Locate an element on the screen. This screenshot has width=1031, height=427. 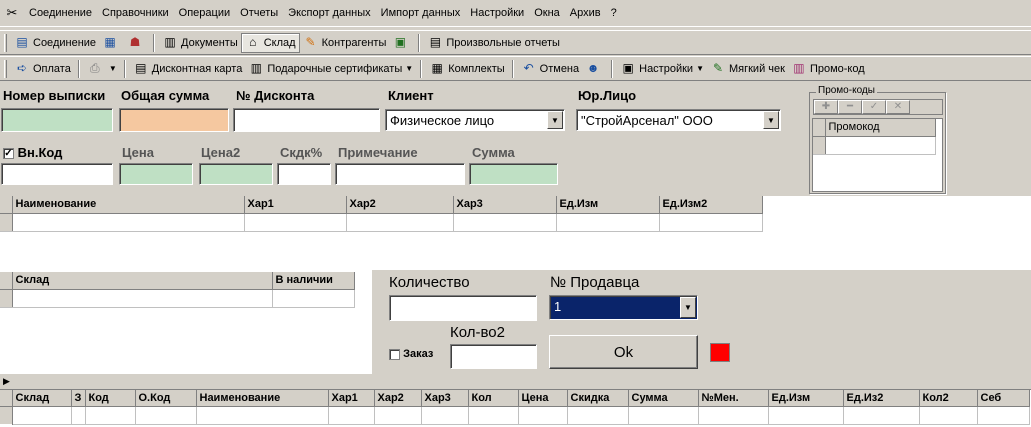
doc-col-warehouse: Склад is located at coordinates (42, 398).